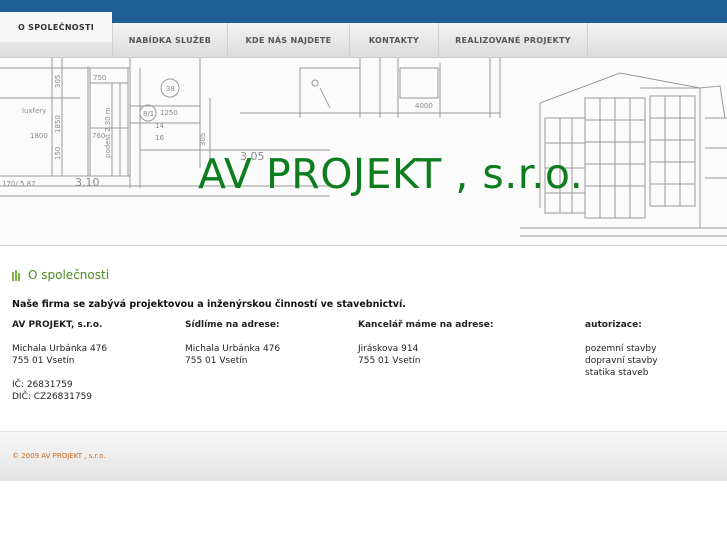 The height and width of the screenshot is (545, 727). Describe the element at coordinates (170, 40) in the screenshot. I see `tab-nabidka-sluzeb: NABÍDKA SLUŽEB` at that location.